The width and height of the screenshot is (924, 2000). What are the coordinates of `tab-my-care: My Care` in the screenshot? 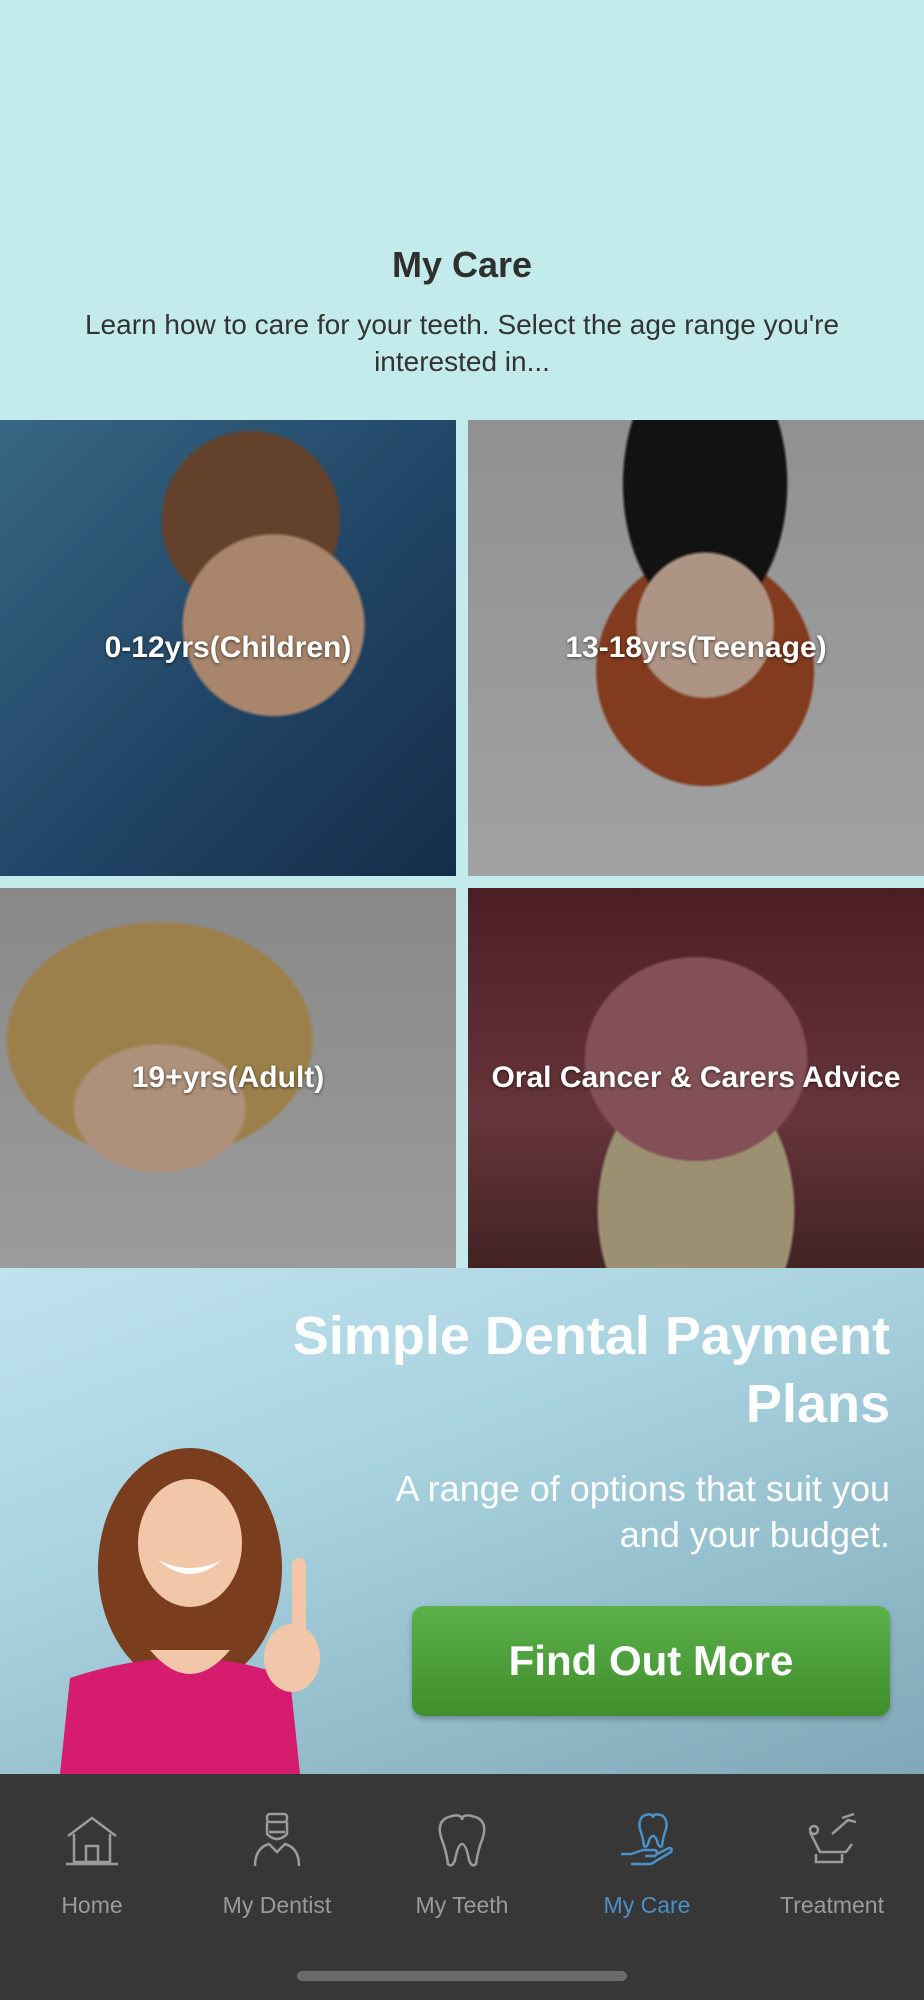 It's located at (647, 1869).